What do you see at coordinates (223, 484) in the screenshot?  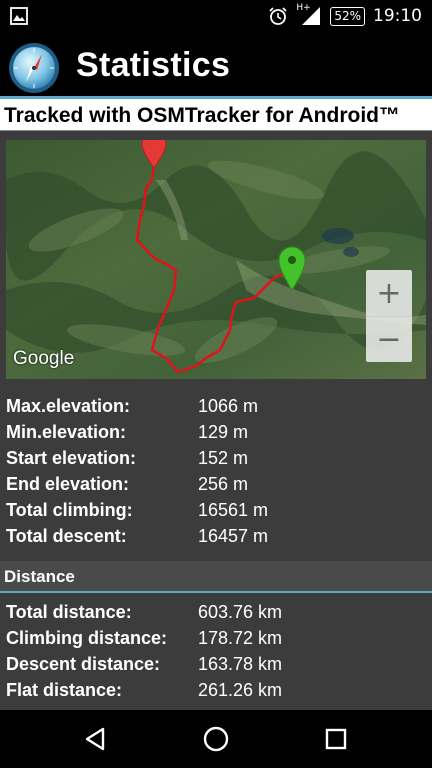 I see `end-elevation-value: 256 m` at bounding box center [223, 484].